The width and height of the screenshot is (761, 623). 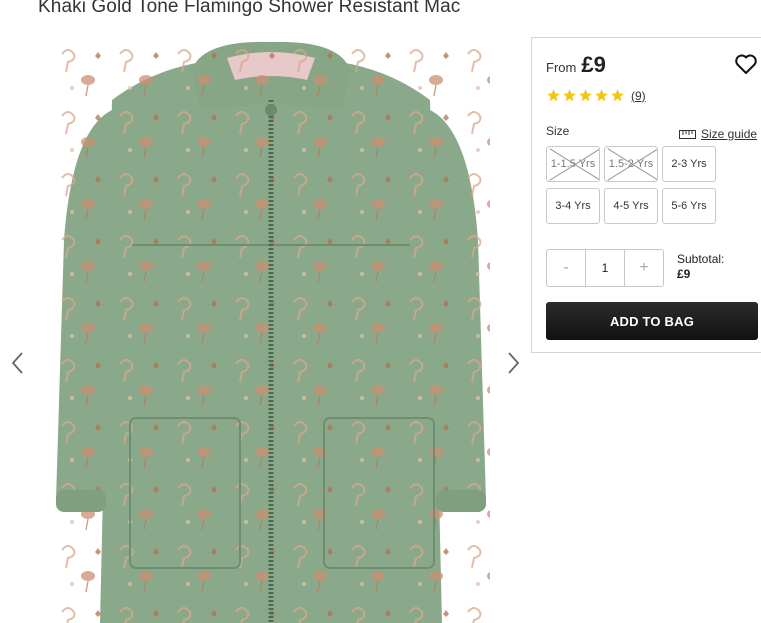 I want to click on size-option: 4-5 Yrs, so click(x=631, y=206).